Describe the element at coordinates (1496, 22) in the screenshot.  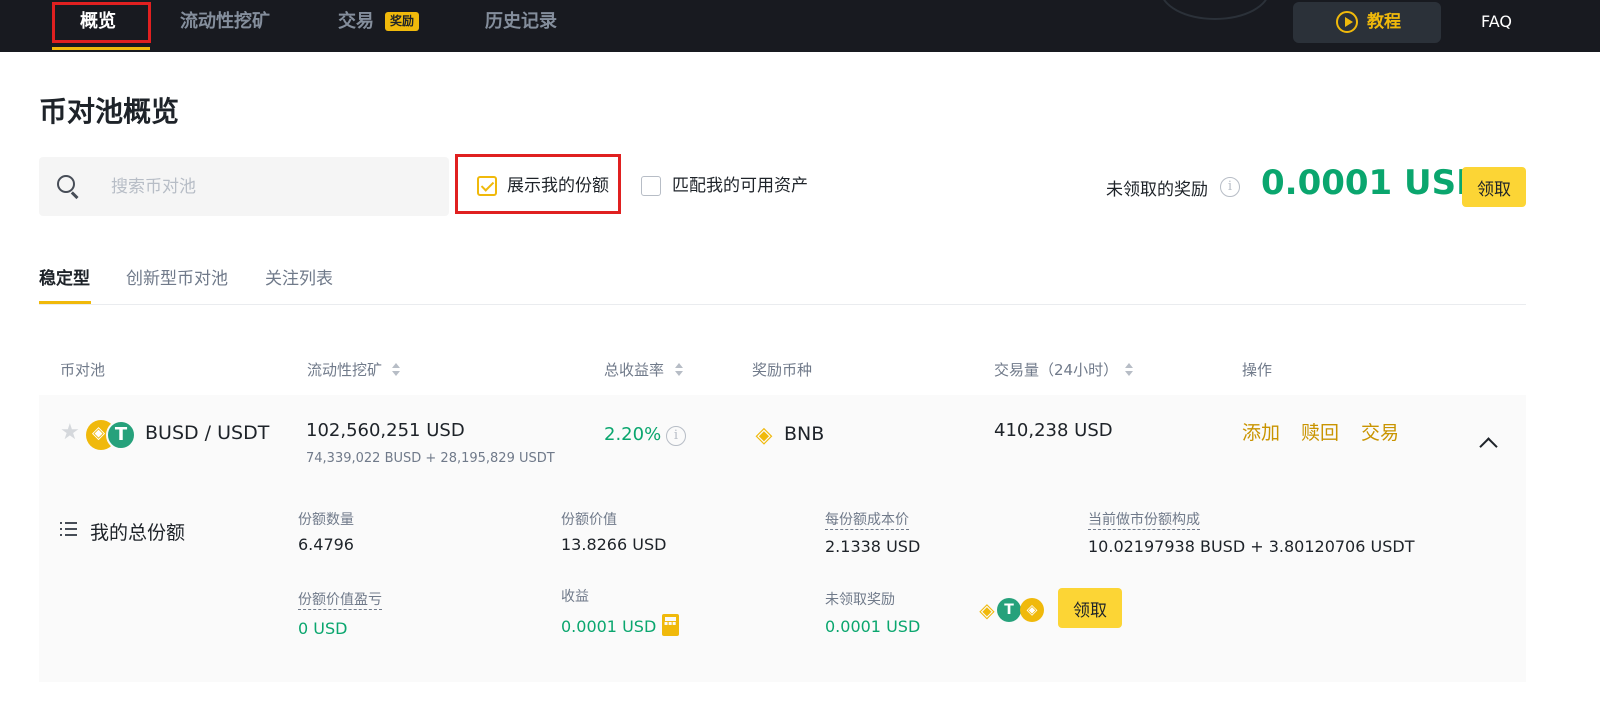
I see `faq-link: FAQ` at that location.